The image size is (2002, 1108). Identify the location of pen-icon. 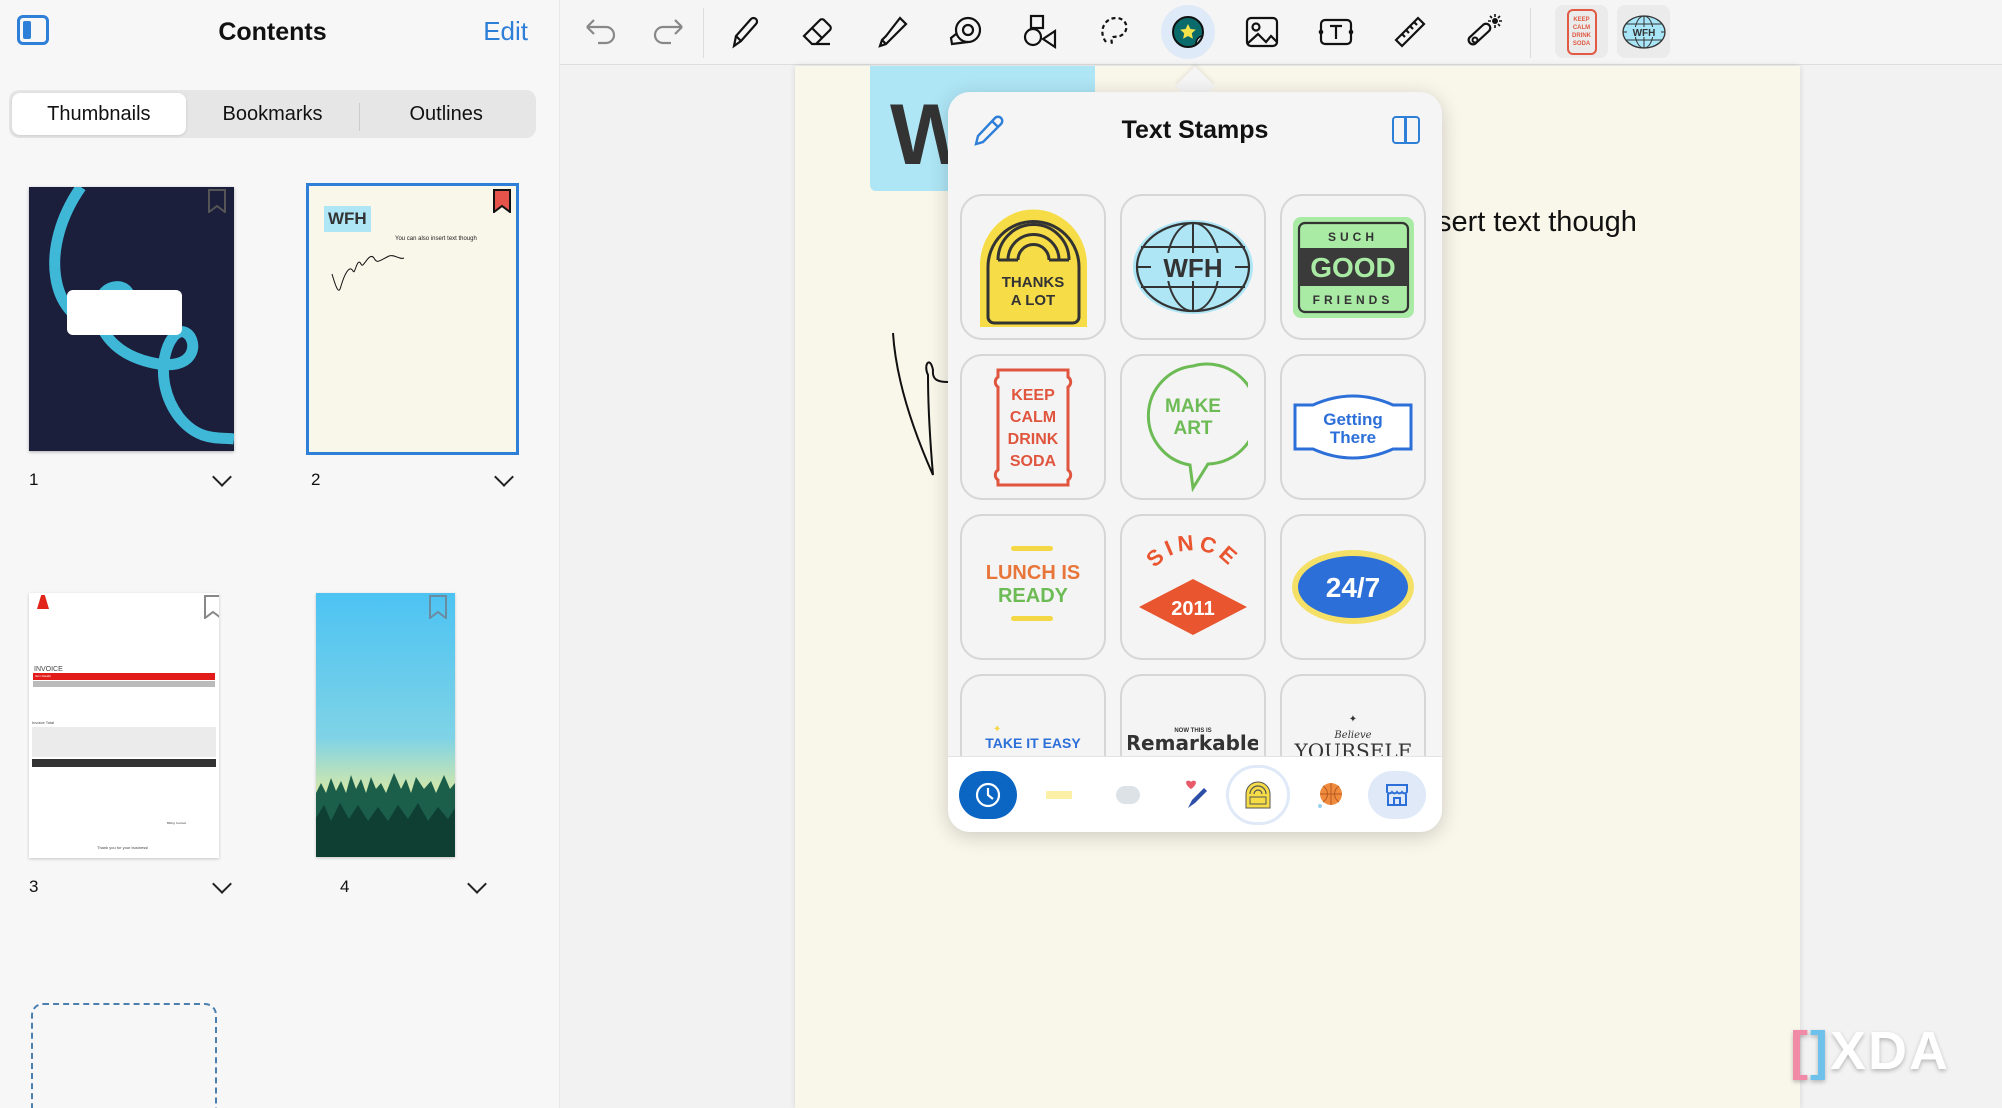
(744, 32).